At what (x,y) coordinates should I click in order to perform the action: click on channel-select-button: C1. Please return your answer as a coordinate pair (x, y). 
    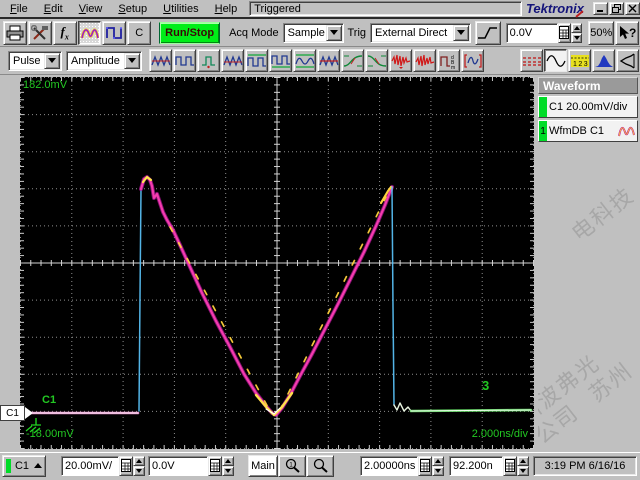
    Looking at the image, I should click on (24, 465).